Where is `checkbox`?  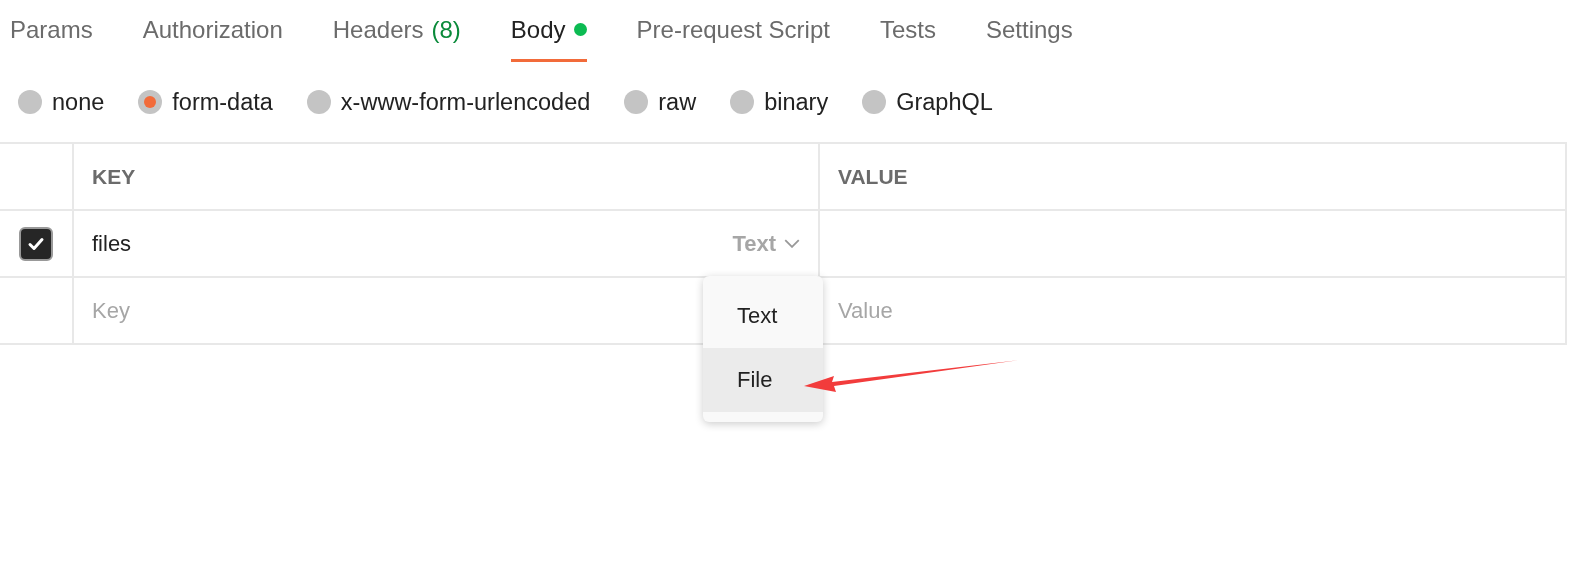 checkbox is located at coordinates (36, 243).